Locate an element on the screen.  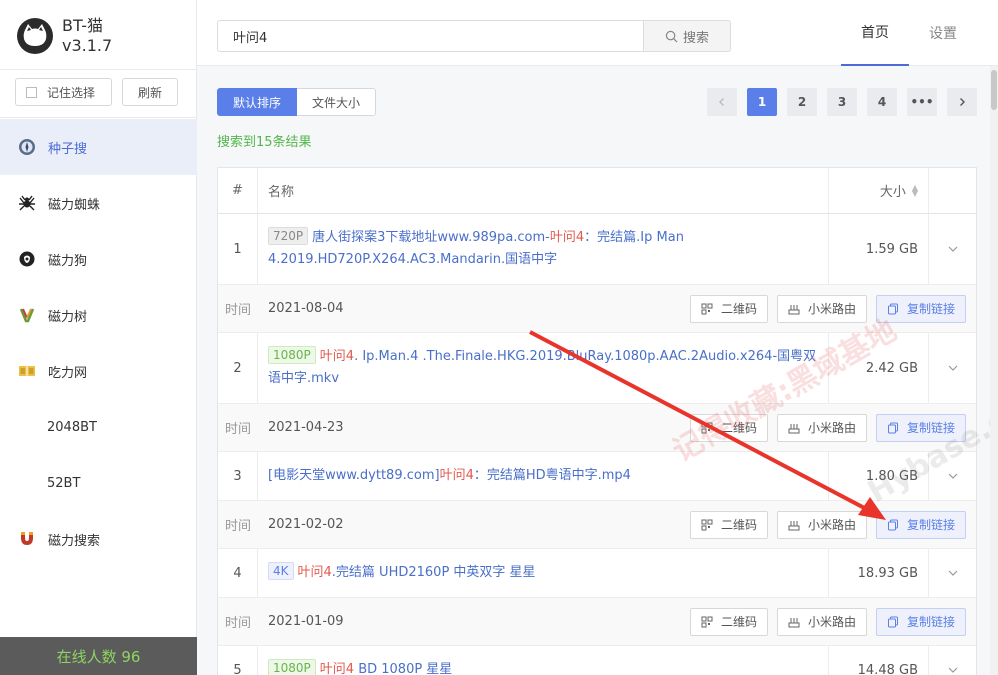
header-size: 大小 ▲ ▼ is located at coordinates (879, 190).